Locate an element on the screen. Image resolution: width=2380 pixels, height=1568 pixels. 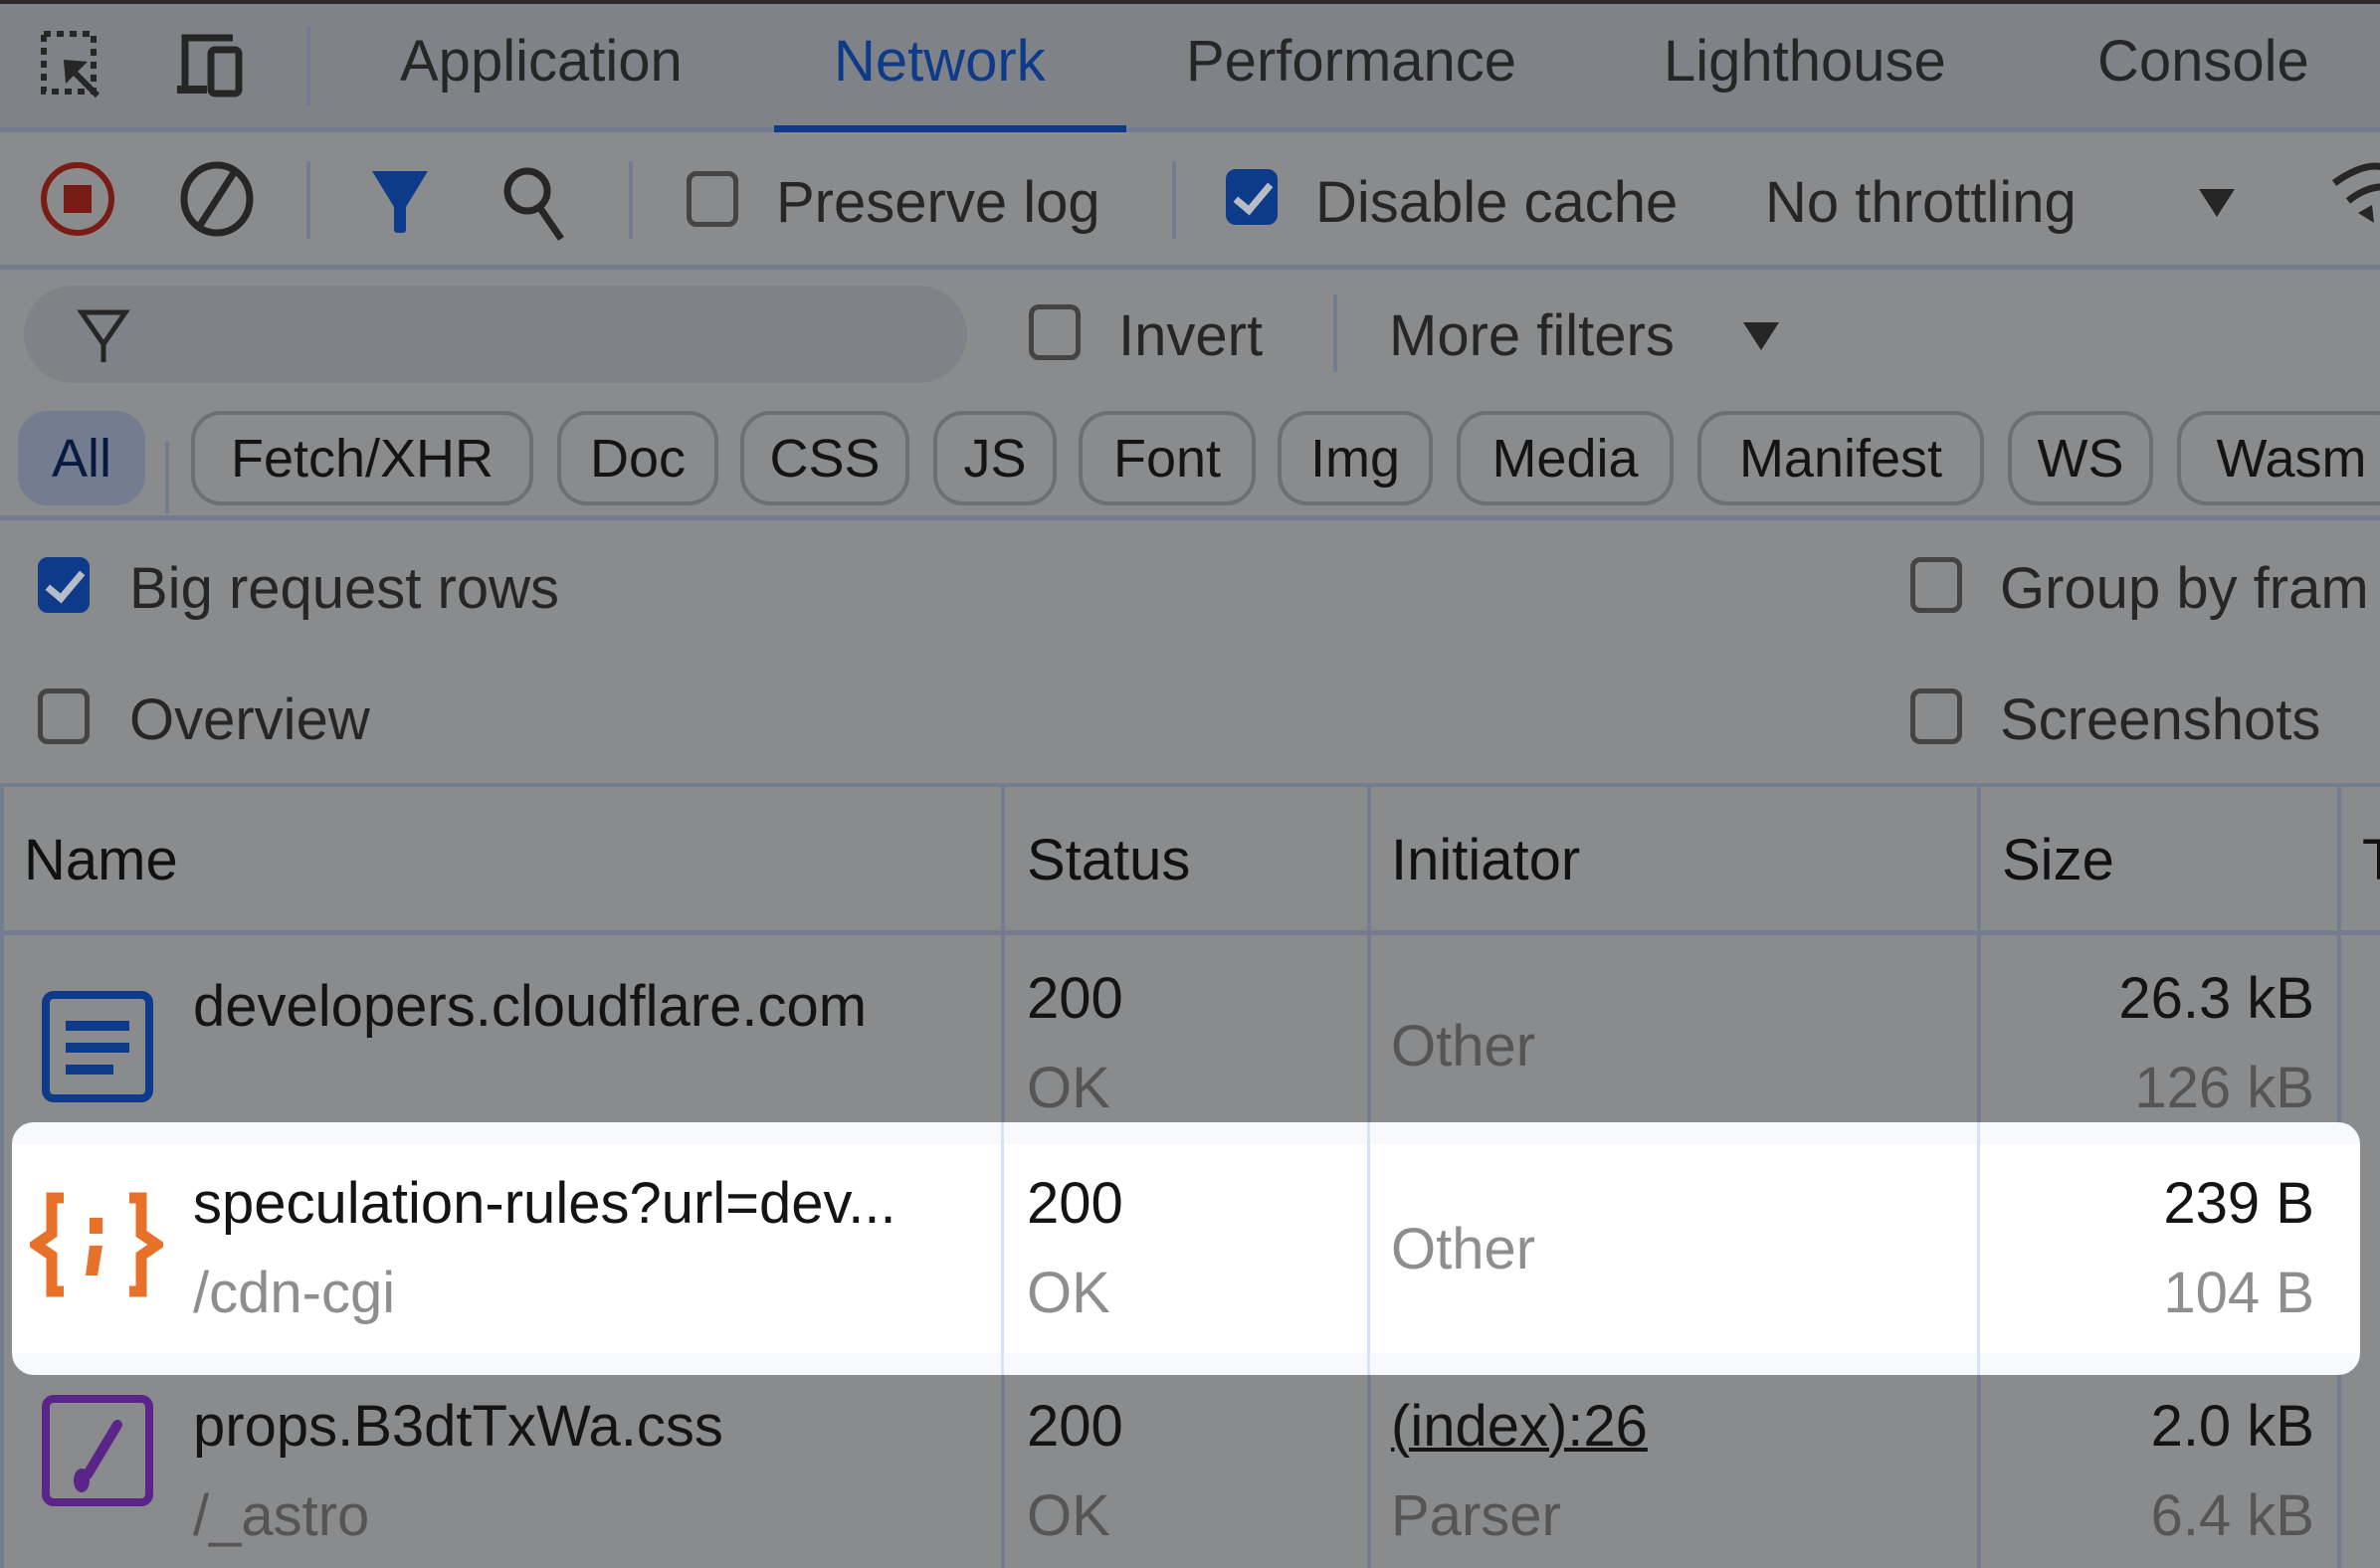
big-request-rows-checkbox is located at coordinates (64, 585).